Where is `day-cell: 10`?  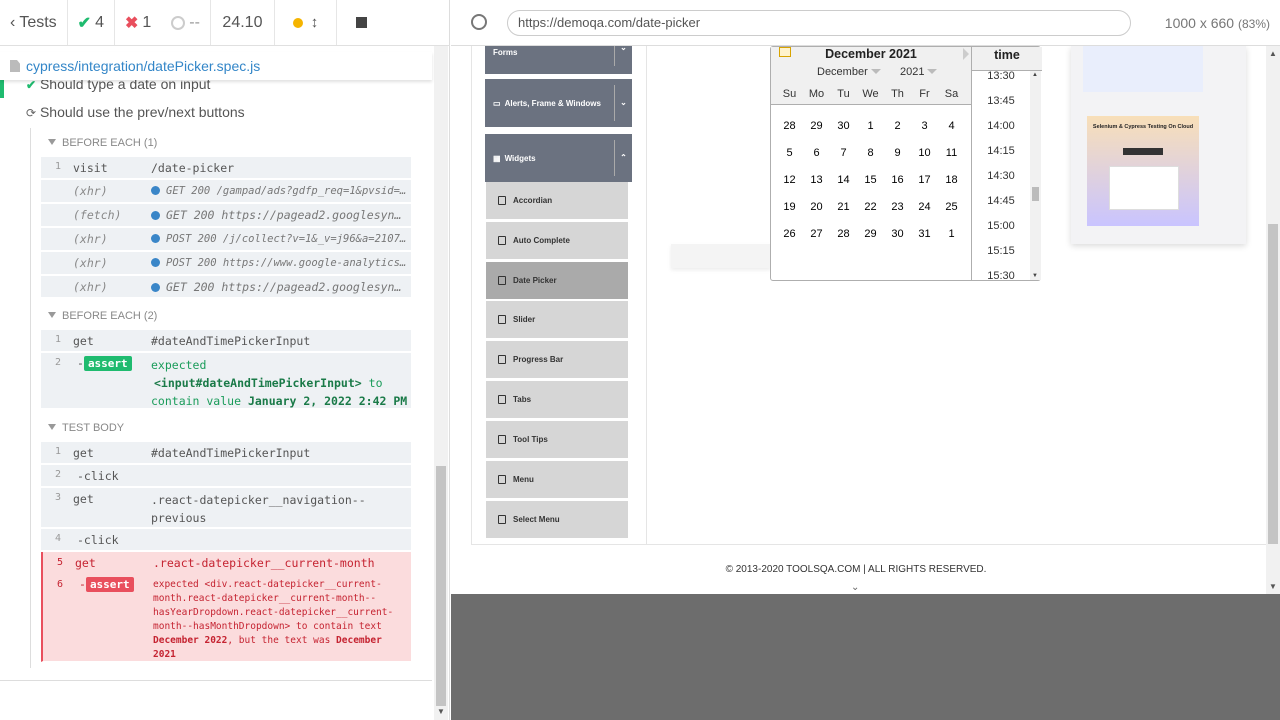
day-cell: 10 is located at coordinates (924, 153).